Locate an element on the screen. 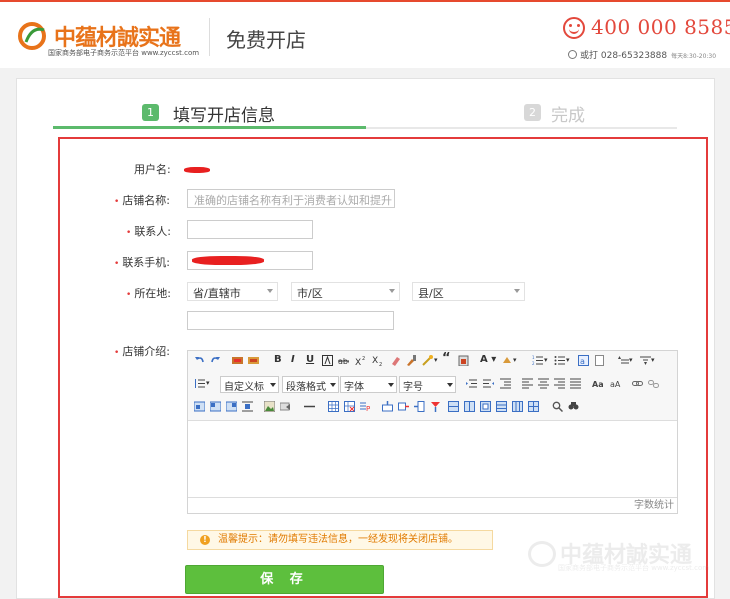  image-center-icon is located at coordinates (247, 406).